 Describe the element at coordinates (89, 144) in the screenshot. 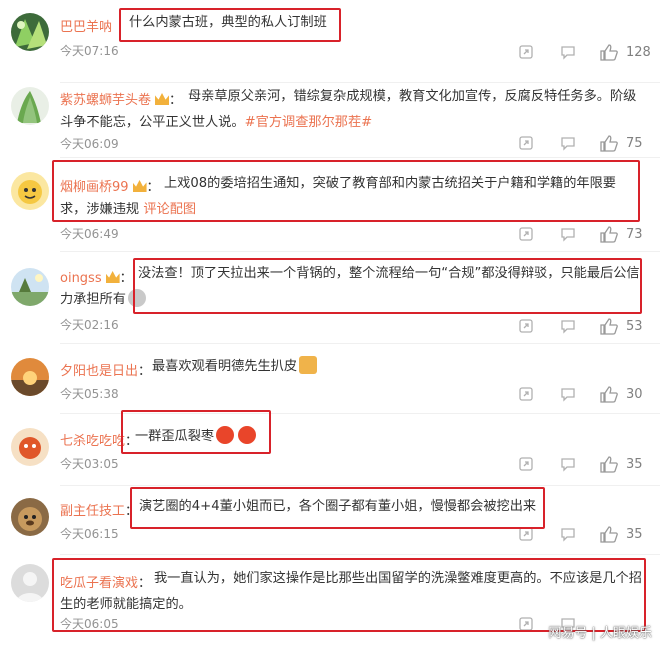

I see `comment-time: 今天06:09` at that location.